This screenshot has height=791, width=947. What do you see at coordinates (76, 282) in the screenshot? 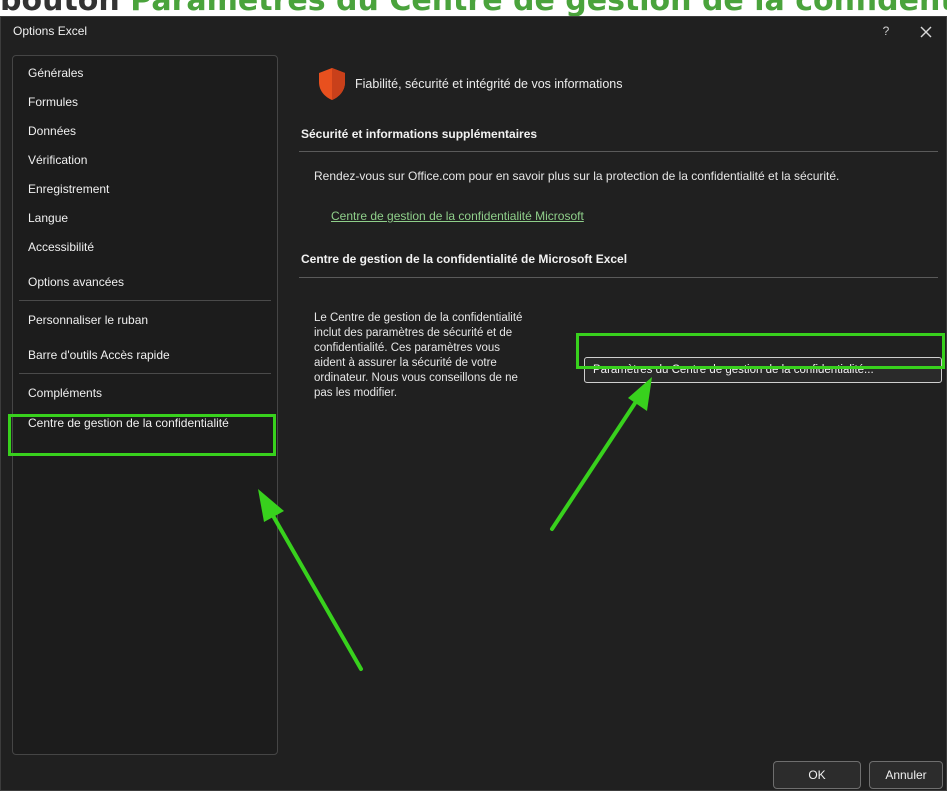
I see `sidebar-item-label: Options avancées` at bounding box center [76, 282].